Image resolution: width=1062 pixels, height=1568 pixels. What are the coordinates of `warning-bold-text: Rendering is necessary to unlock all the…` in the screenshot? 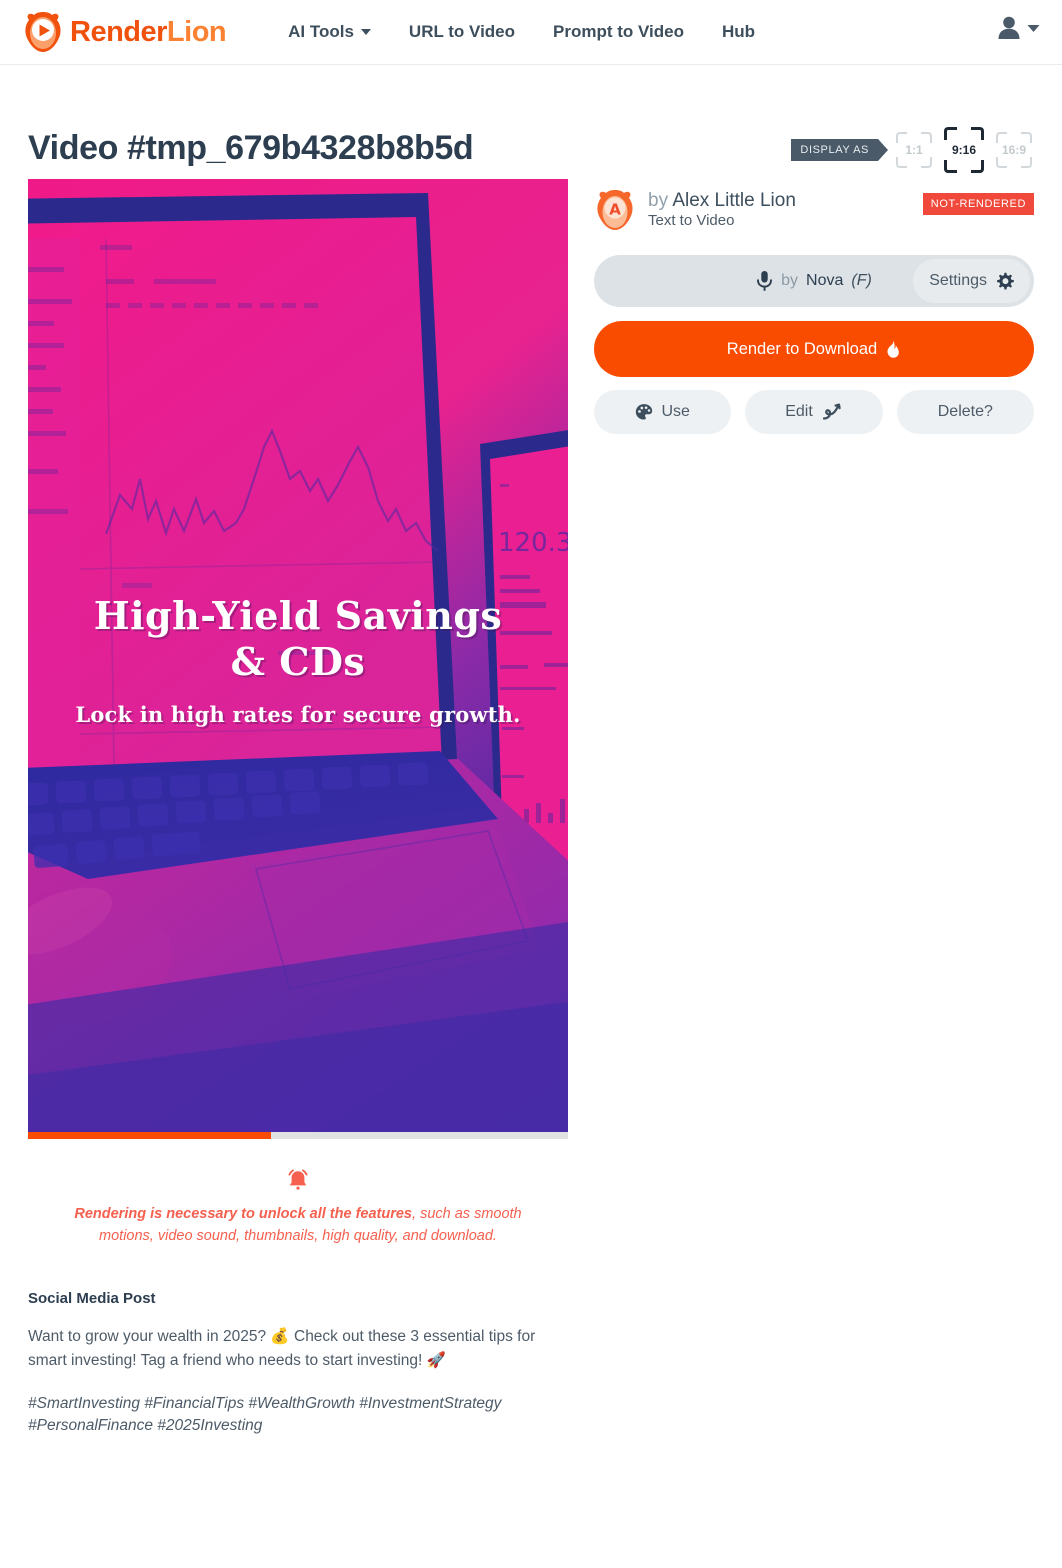 It's located at (243, 1214).